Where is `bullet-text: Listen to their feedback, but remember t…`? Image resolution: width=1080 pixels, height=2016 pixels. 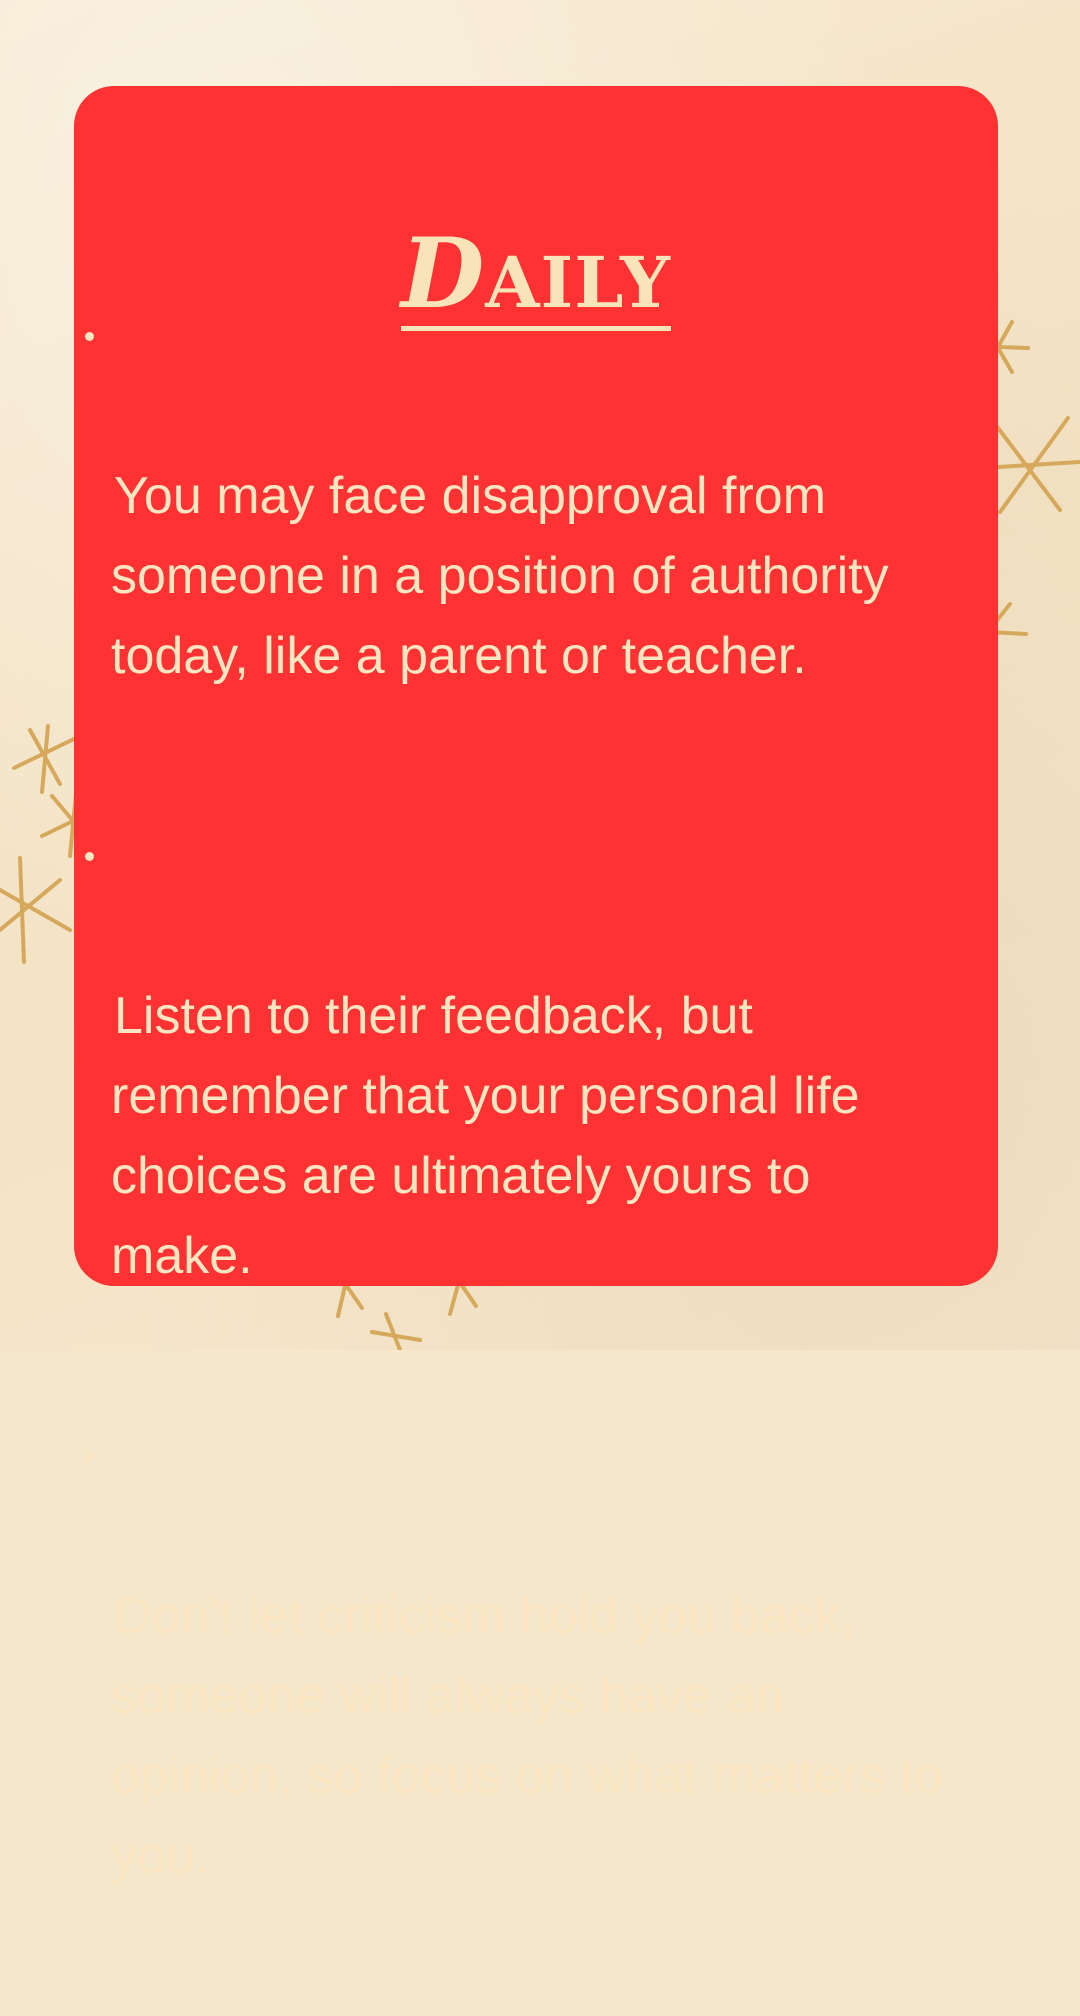
bullet-text: Listen to their feedback, but remember t… is located at coordinates (485, 1136).